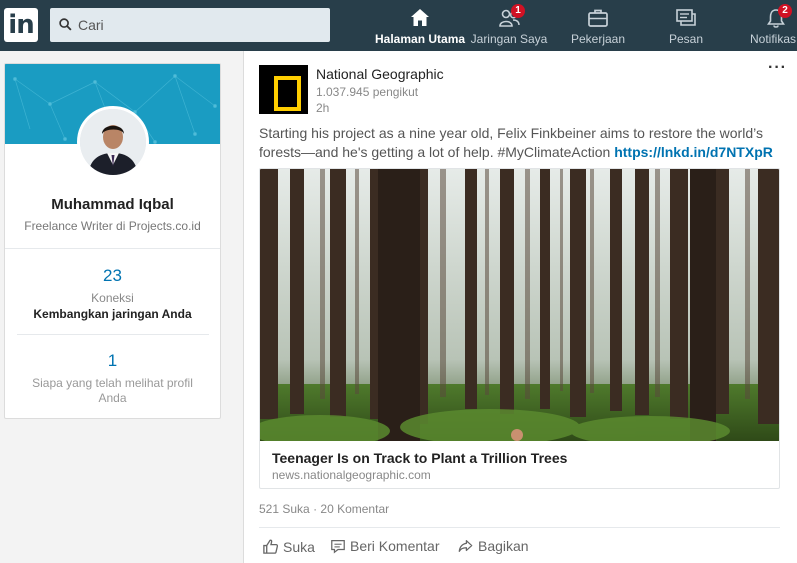 The width and height of the screenshot is (797, 563). What do you see at coordinates (777, 68) in the screenshot?
I see `more-options-icon: ···` at bounding box center [777, 68].